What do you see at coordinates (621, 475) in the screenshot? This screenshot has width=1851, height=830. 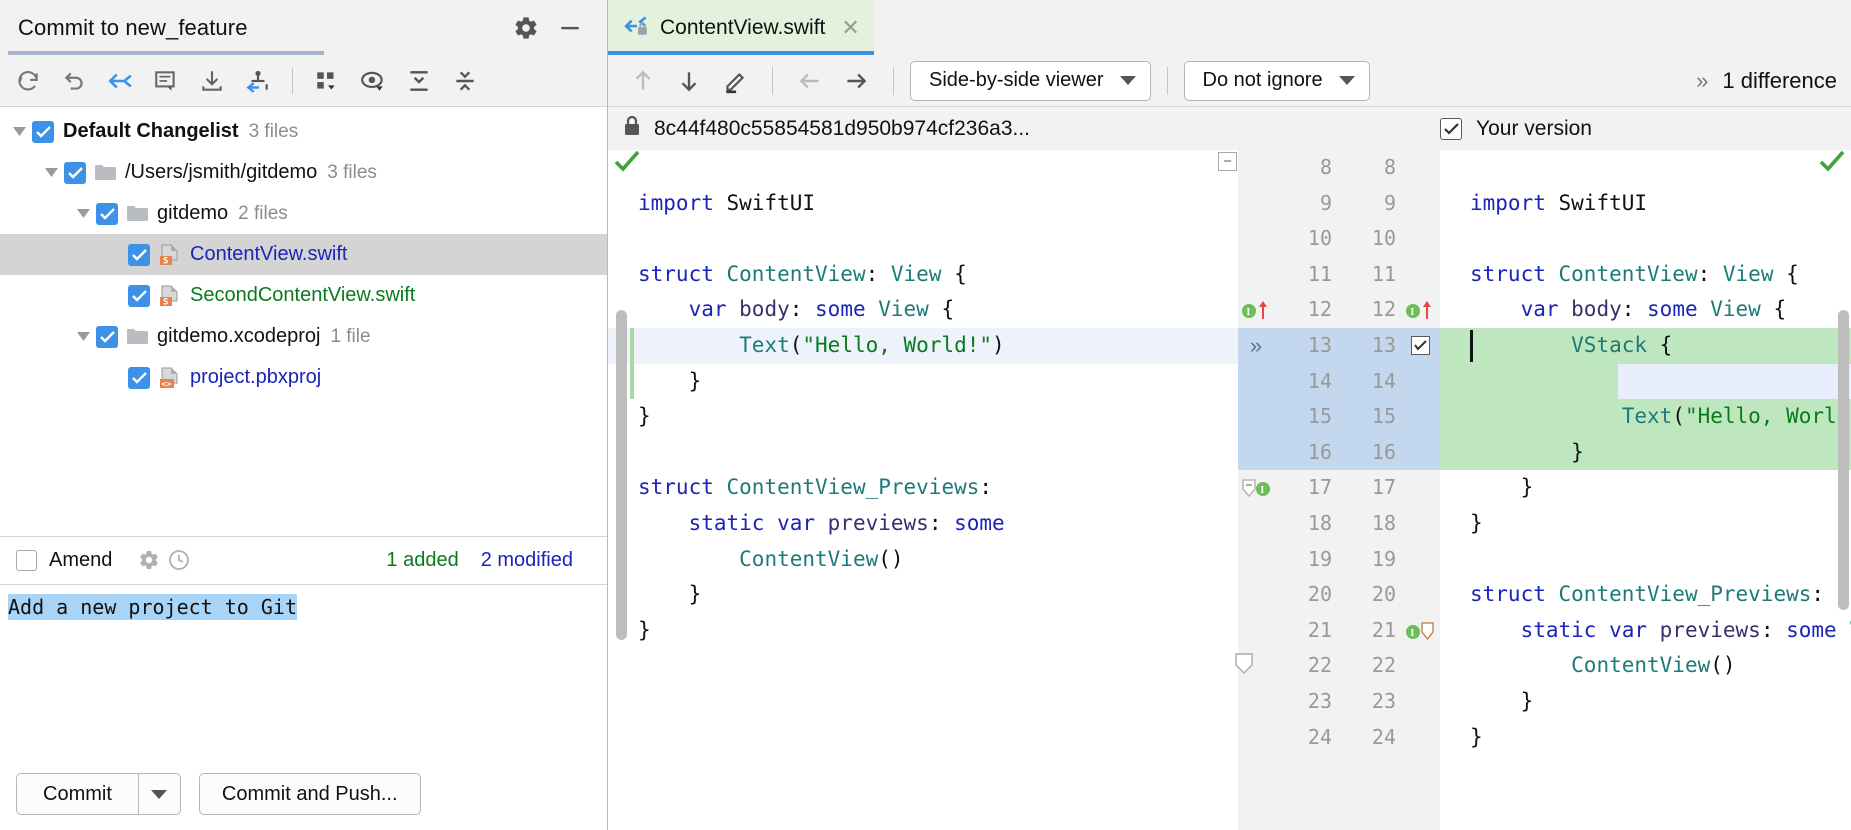 I see `left-pane-scrollbar` at bounding box center [621, 475].